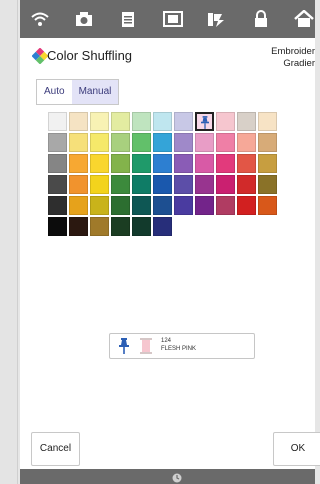 The width and height of the screenshot is (320, 484). I want to click on selected-thread-info: 124 FLESH PINK, so click(182, 346).